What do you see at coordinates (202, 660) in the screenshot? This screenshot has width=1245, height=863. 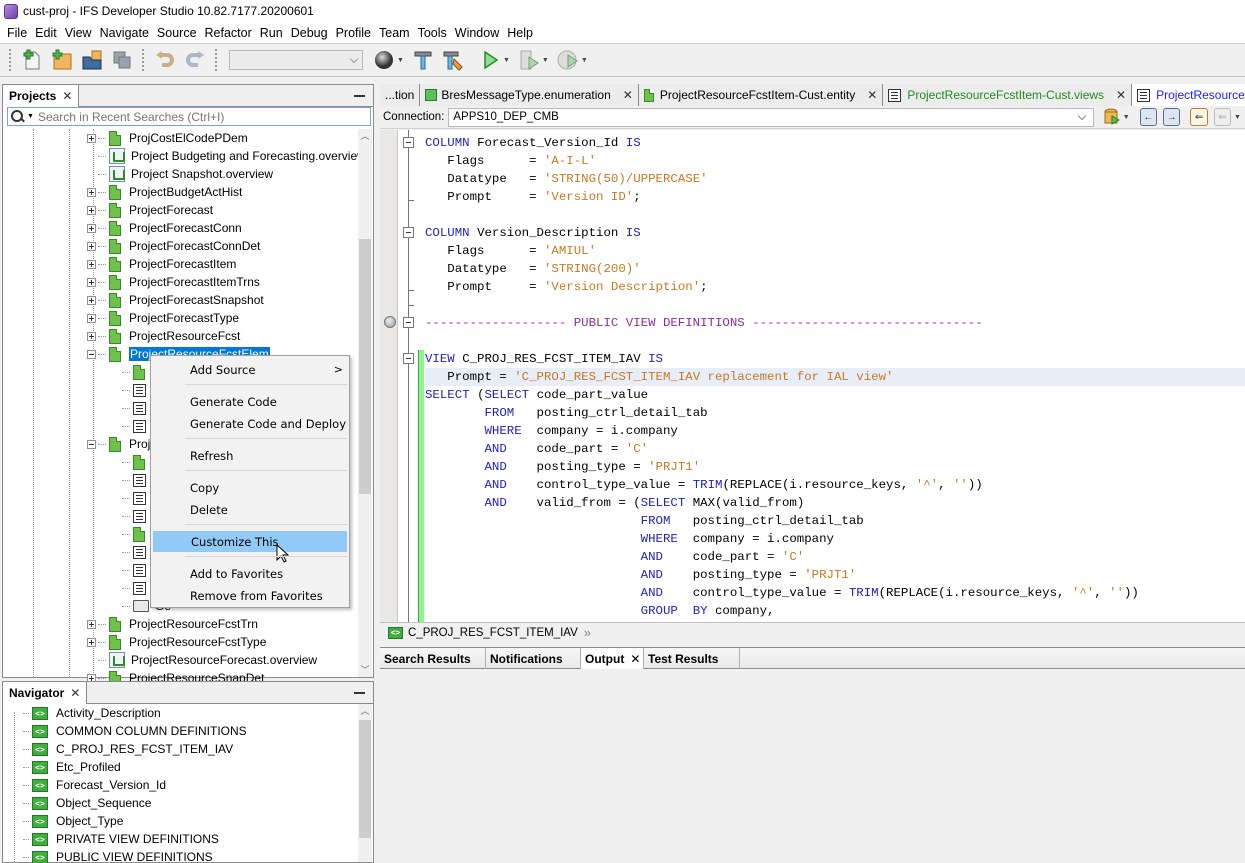 I see `tree-item: ProjectResourceForecast.overview` at bounding box center [202, 660].